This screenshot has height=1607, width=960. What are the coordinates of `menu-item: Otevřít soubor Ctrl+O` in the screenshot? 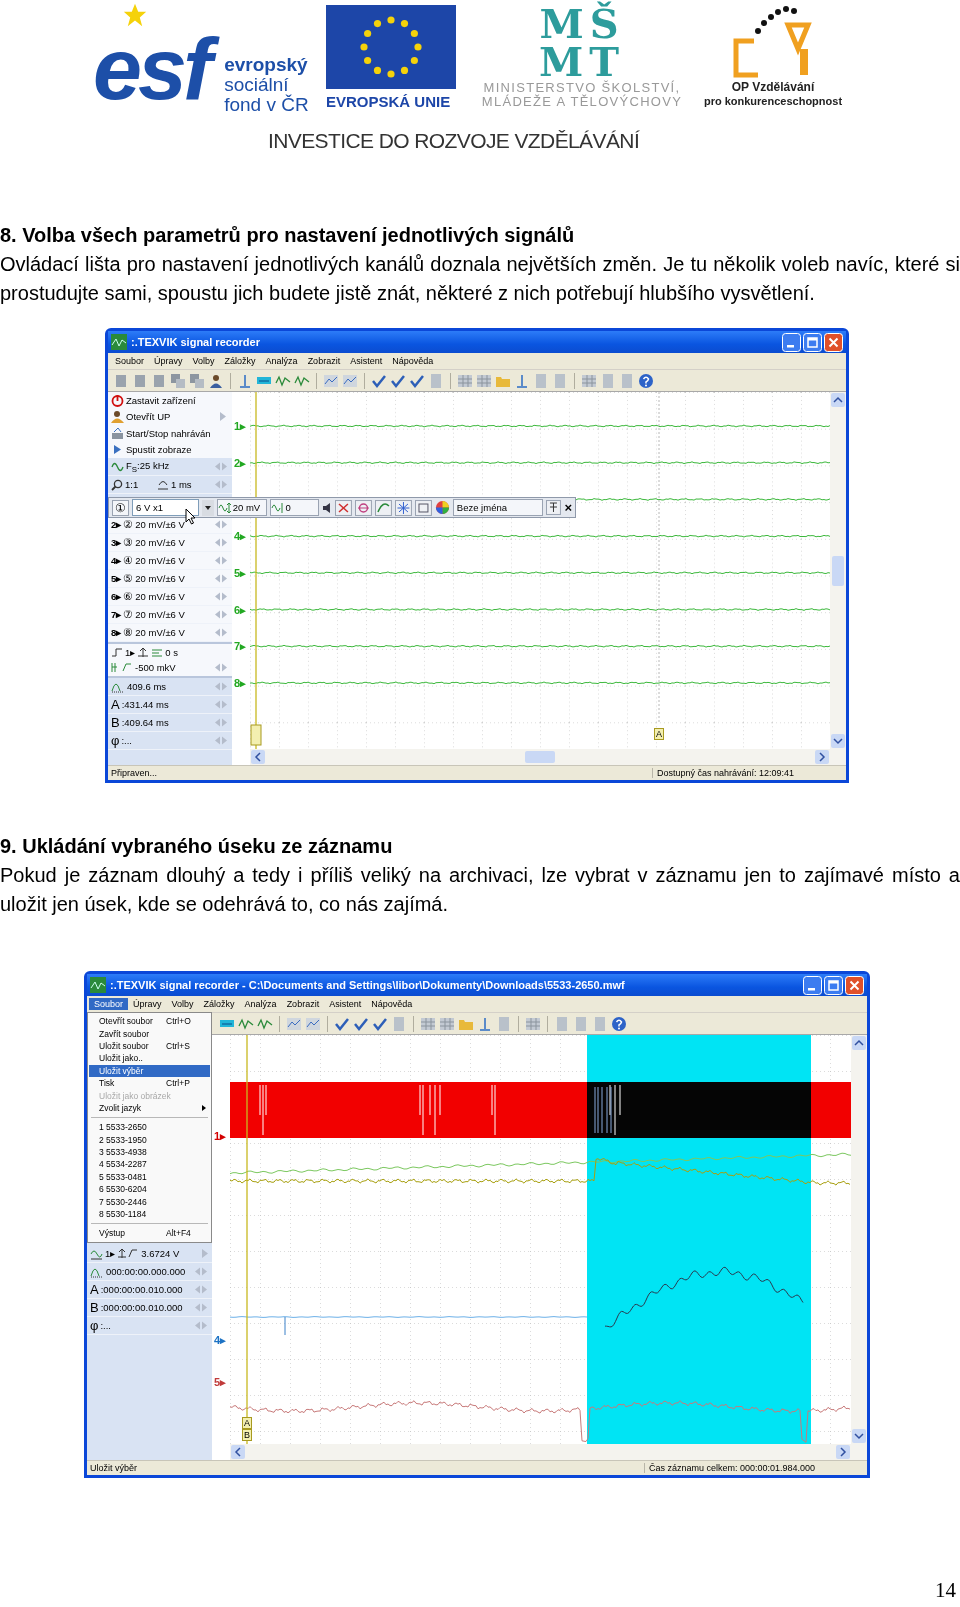 It's located at (149, 1021).